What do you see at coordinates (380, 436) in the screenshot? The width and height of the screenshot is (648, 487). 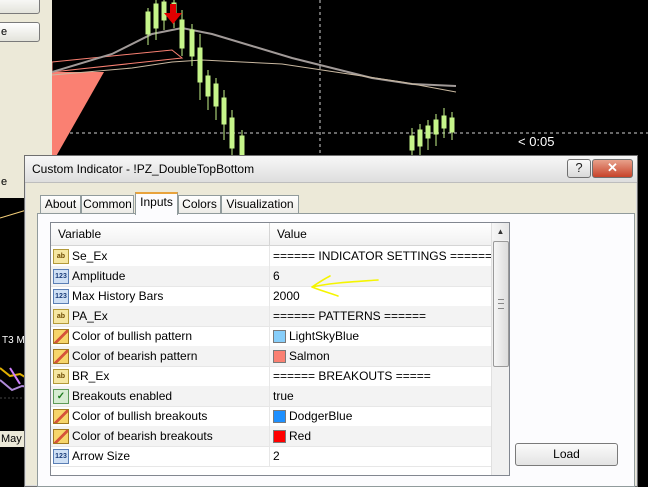 I see `value-cell: Red` at bounding box center [380, 436].